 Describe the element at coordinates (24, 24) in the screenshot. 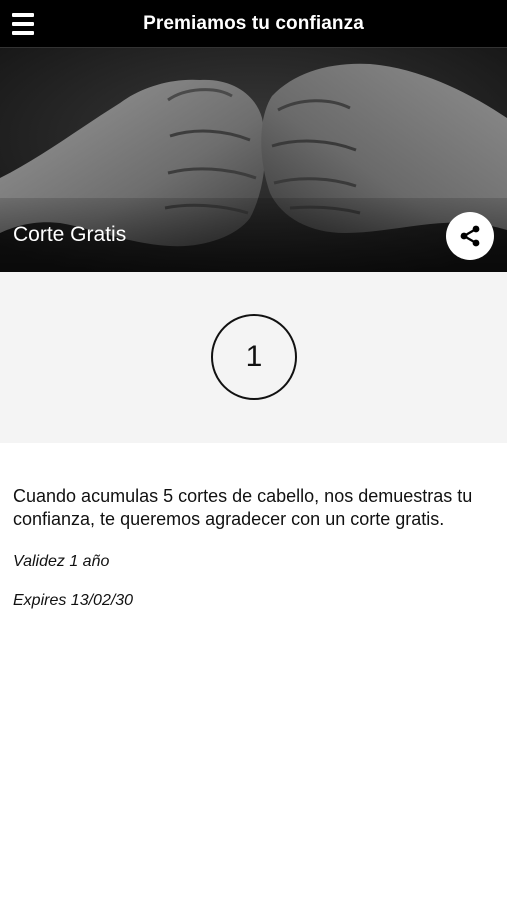

I see `hamburger-menu-icon` at that location.